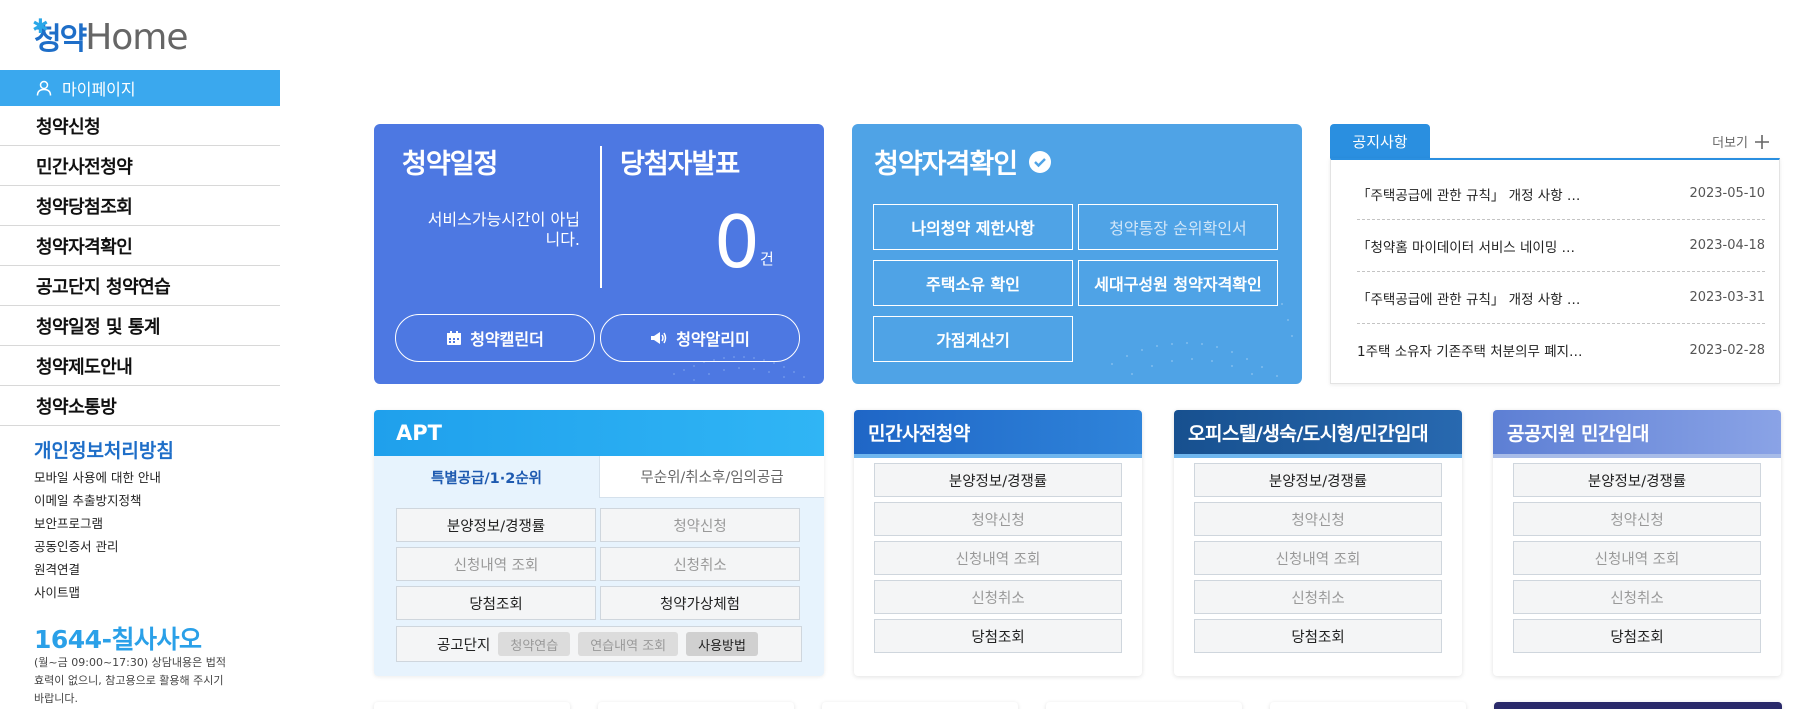 This screenshot has width=1802, height=709. Describe the element at coordinates (1730, 143) in the screenshot. I see `more-label: 더보기` at that location.